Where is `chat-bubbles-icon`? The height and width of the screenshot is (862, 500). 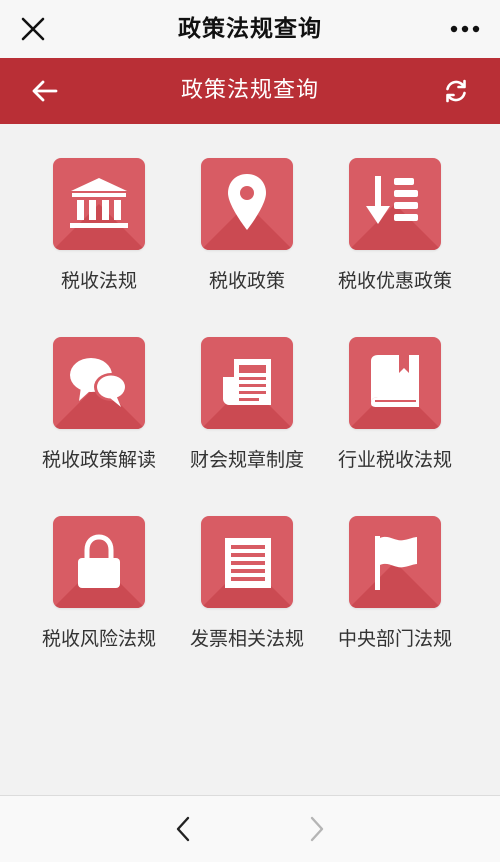
chat-bubbles-icon is located at coordinates (99, 382).